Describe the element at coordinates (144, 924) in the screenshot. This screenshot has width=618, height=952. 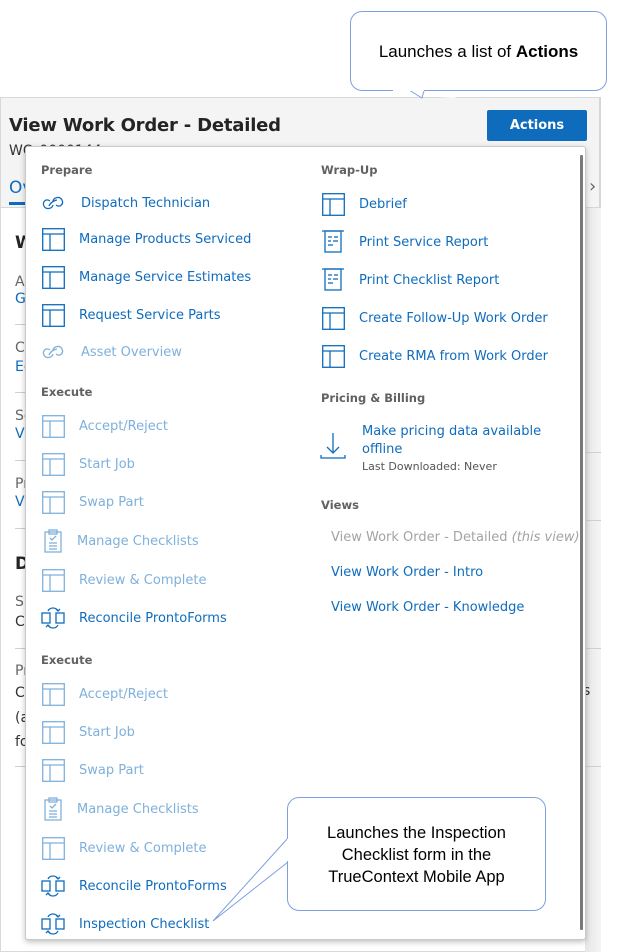
I see `menu-item-label: Inspection Checklist` at that location.